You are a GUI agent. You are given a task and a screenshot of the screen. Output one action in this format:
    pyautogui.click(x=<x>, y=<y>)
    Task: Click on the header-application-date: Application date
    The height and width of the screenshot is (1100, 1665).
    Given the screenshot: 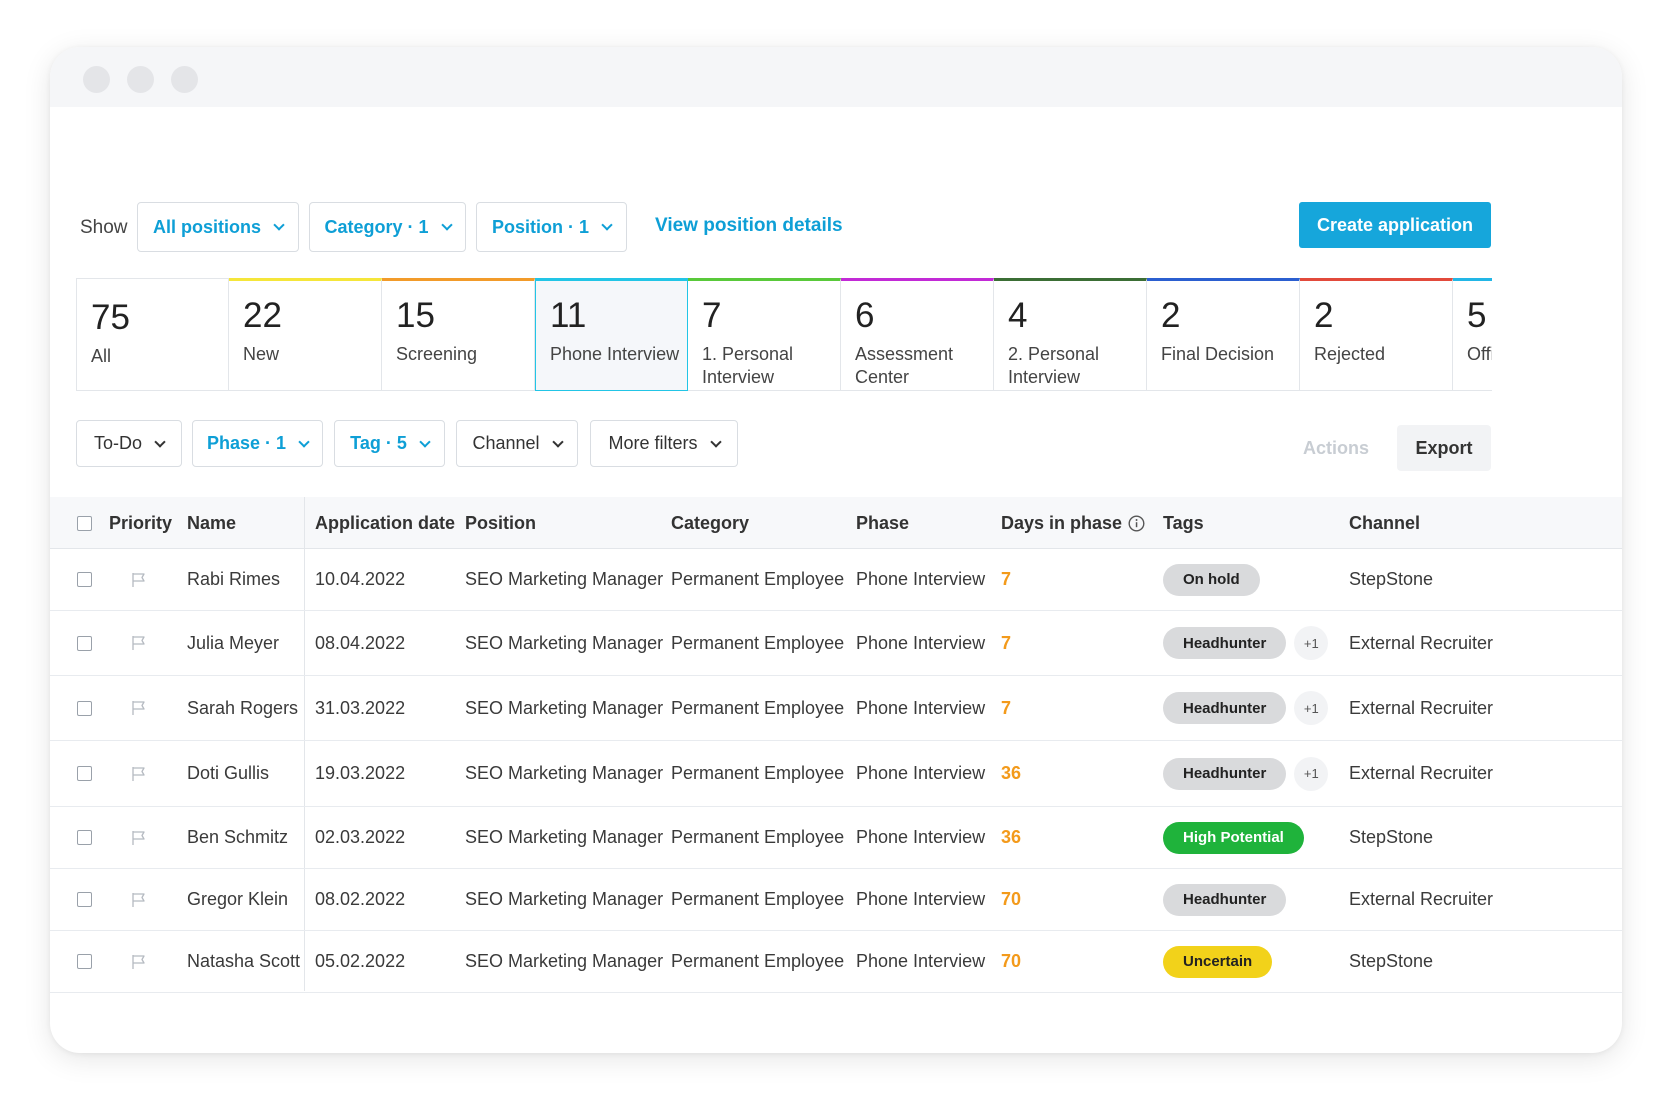 What is the action you would take?
    pyautogui.click(x=385, y=523)
    